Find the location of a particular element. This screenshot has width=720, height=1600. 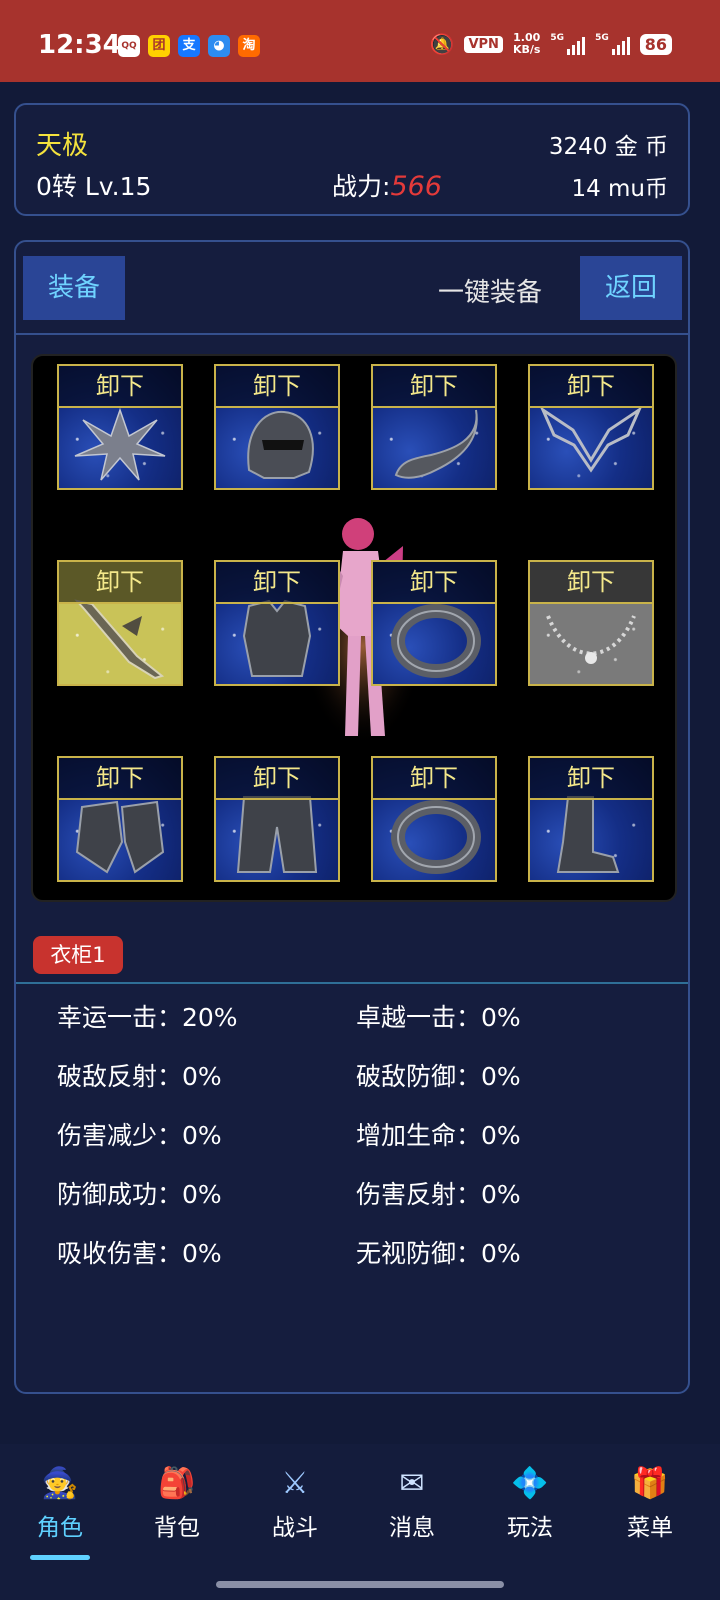

nav-battle: ⚔ 战斗 is located at coordinates (295, 1503).